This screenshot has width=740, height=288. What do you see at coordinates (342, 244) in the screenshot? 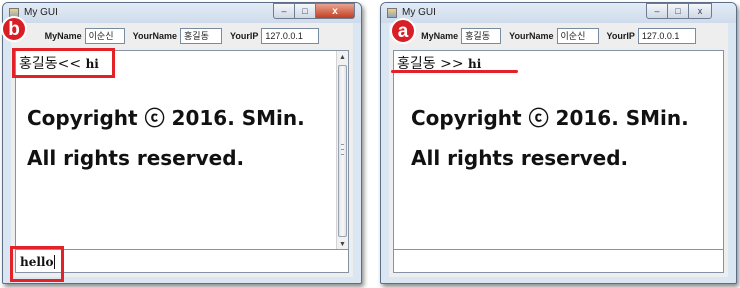
I see `scroll-down-icon: ▼` at bounding box center [342, 244].